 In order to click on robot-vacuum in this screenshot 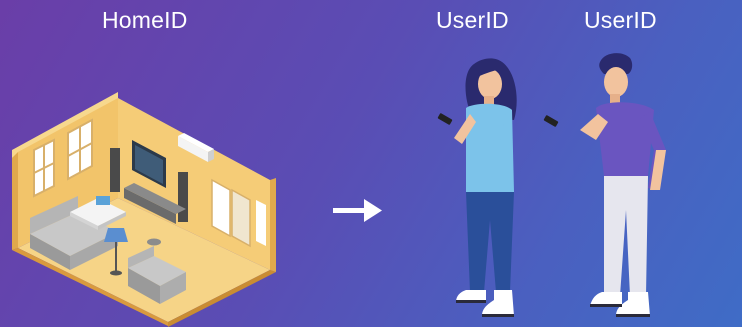, I will do `click(154, 242)`.